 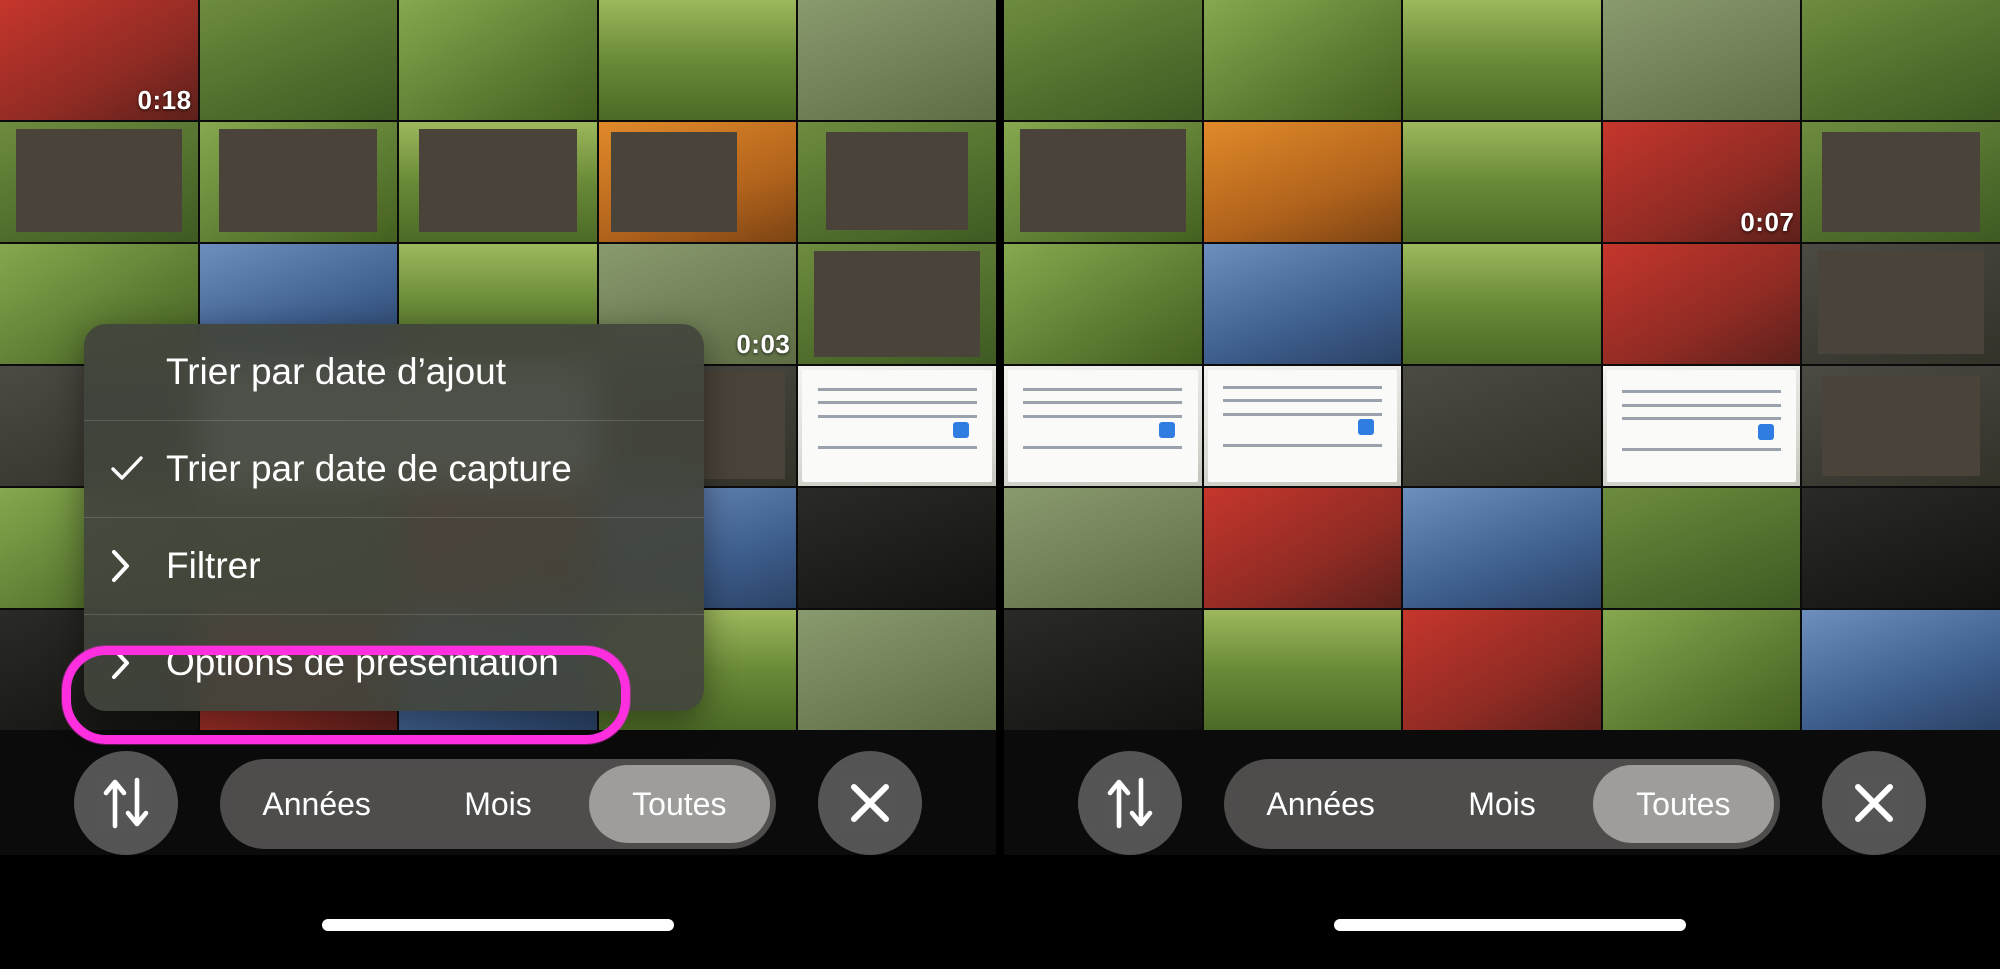 I want to click on video-duration-badge: 0:07, so click(x=1767, y=222).